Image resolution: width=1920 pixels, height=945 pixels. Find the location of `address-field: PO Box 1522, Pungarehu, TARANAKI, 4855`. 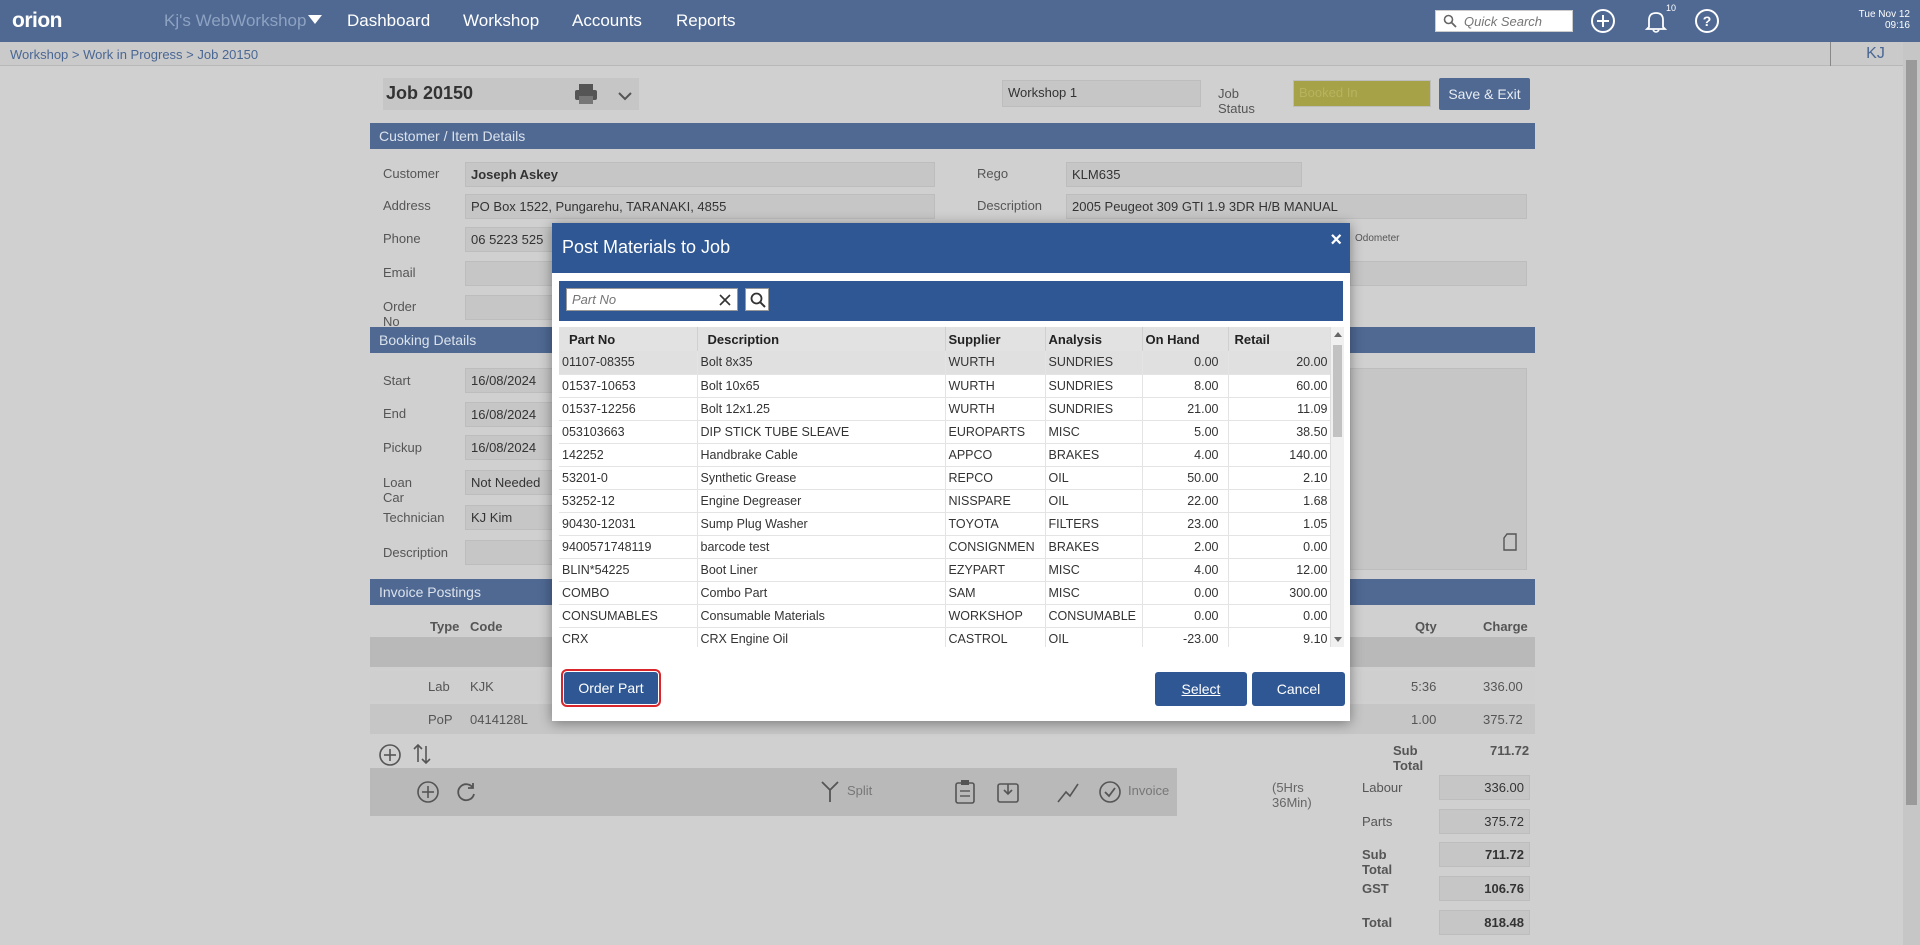

address-field: PO Box 1522, Pungarehu, TARANAKI, 4855 is located at coordinates (700, 206).